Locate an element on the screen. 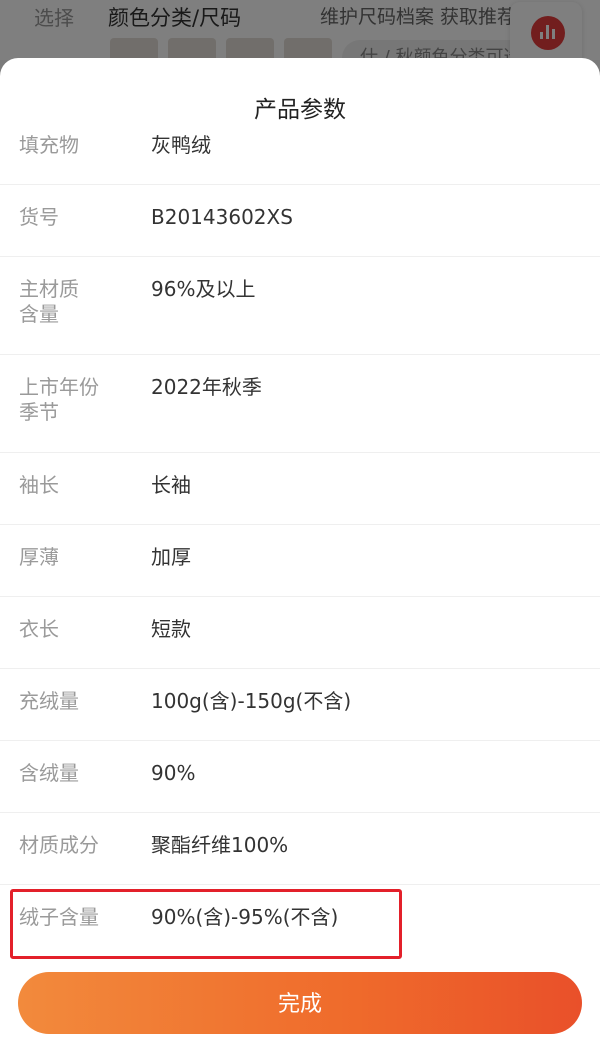  param-row: 货号 B20143602XS is located at coordinates (300, 221).